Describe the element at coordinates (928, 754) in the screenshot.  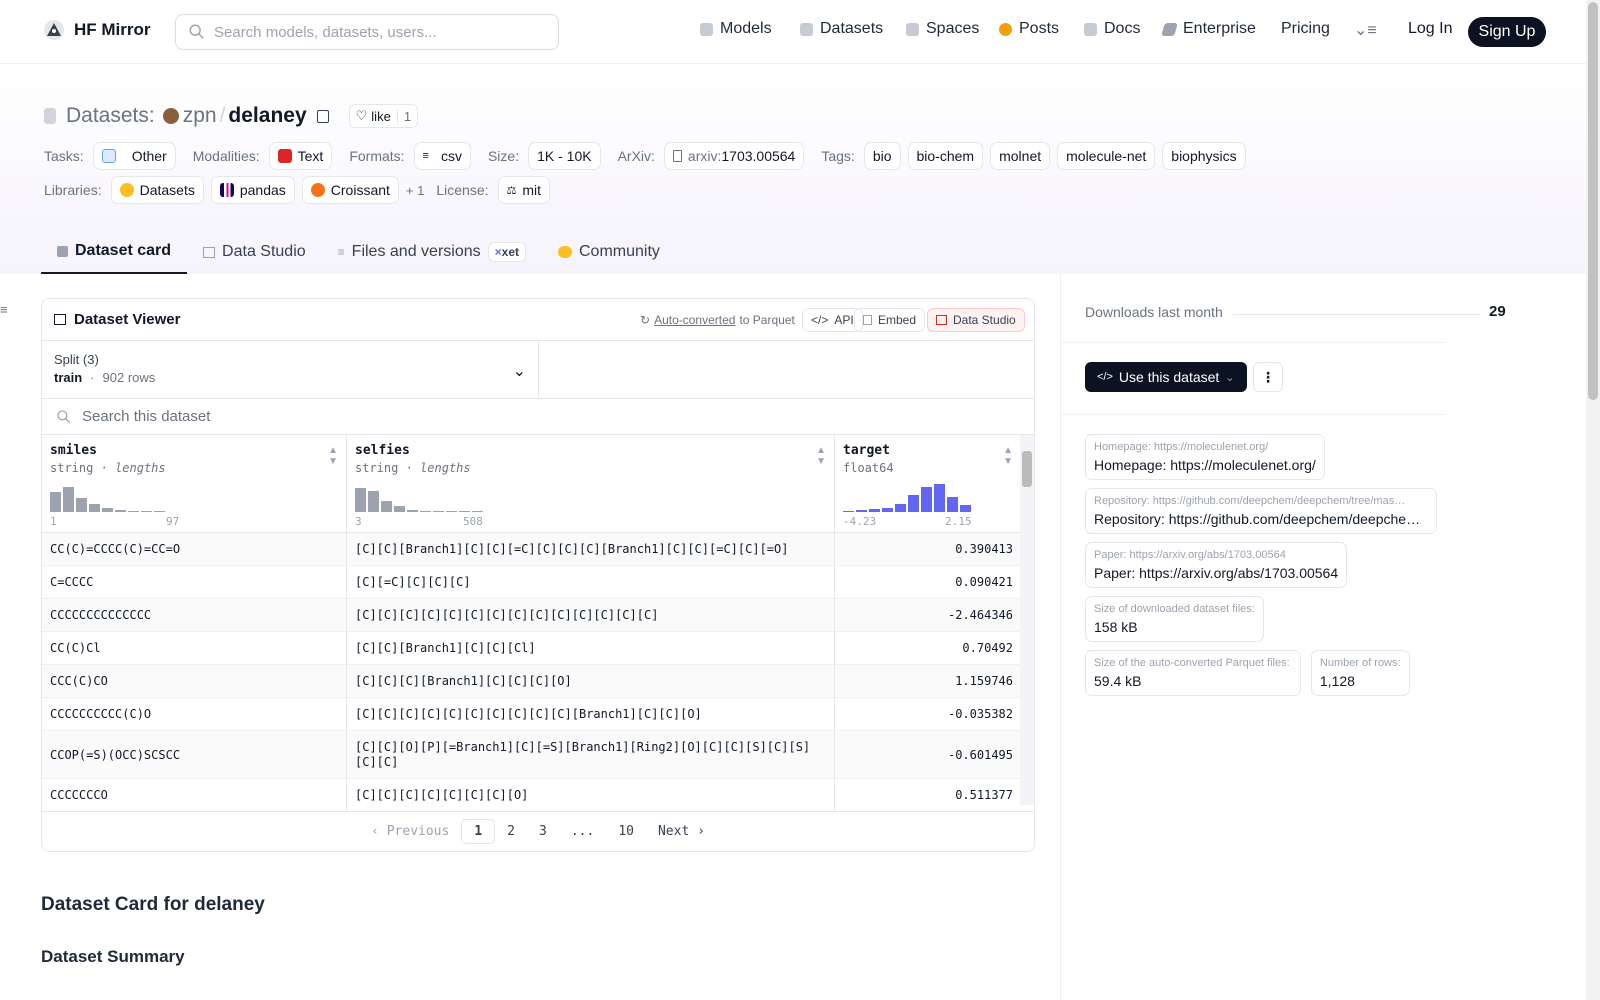
I see `table-cell: -0.601495` at that location.